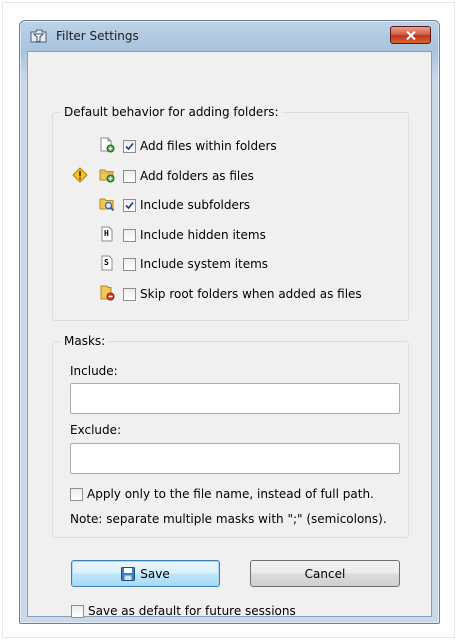 This screenshot has width=459, height=643. Describe the element at coordinates (129, 205) in the screenshot. I see `include-subfolders-checkbox` at that location.